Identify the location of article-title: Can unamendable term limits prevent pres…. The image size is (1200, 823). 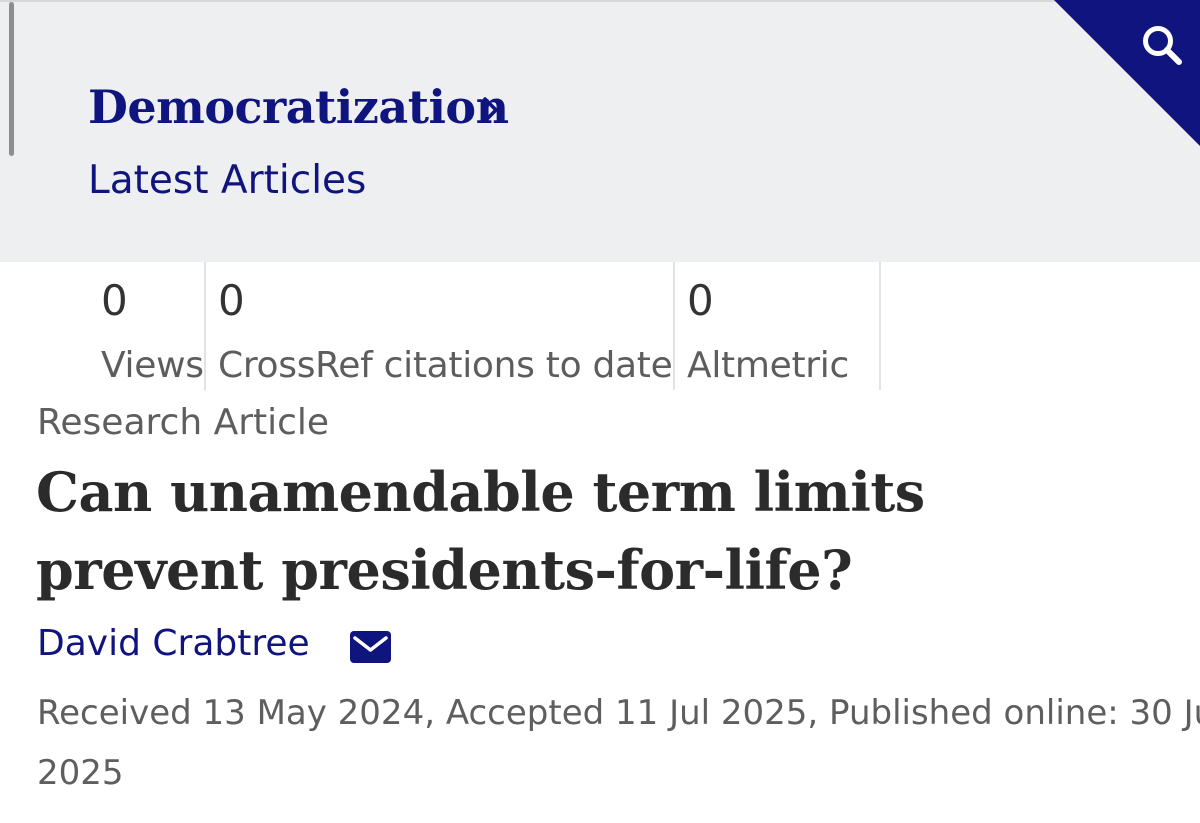
(480, 531).